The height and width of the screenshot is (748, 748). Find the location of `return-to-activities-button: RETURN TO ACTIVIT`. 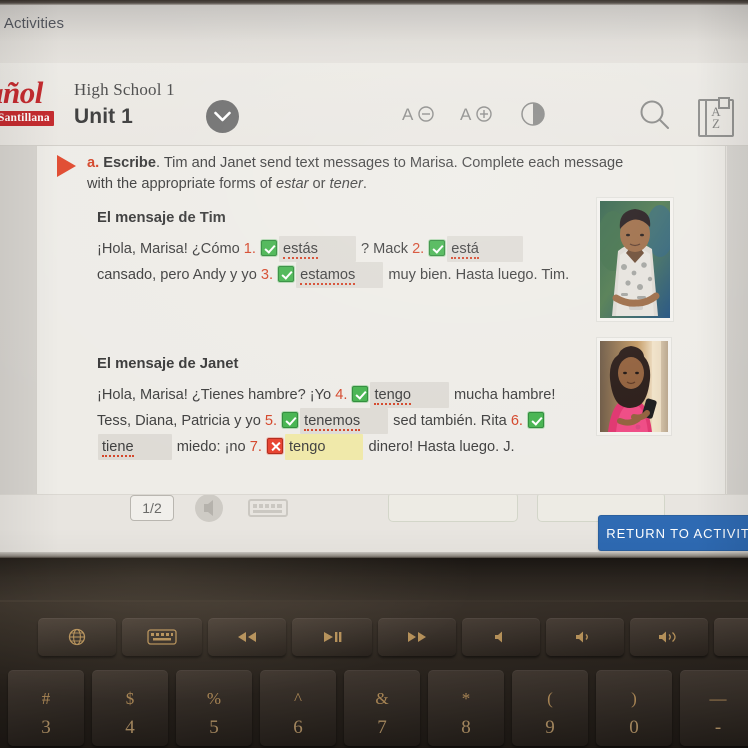

return-to-activities-button: RETURN TO ACTIVIT is located at coordinates (673, 533).